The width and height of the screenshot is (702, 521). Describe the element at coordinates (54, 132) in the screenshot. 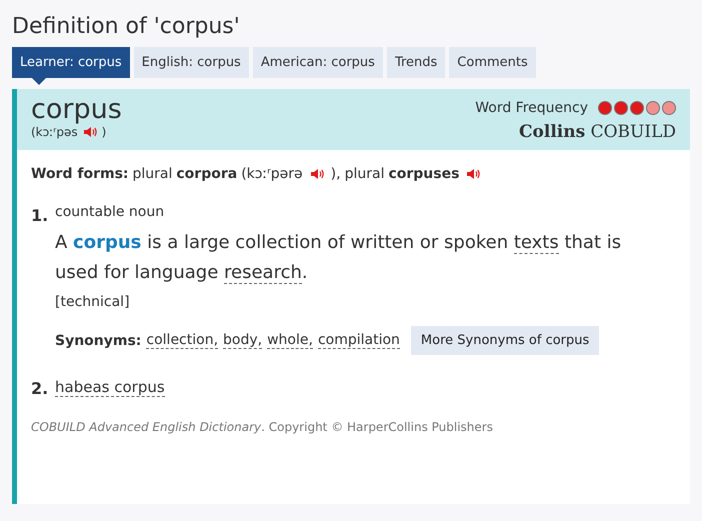

I see `pronunciation: (kɔːʳpəs` at that location.